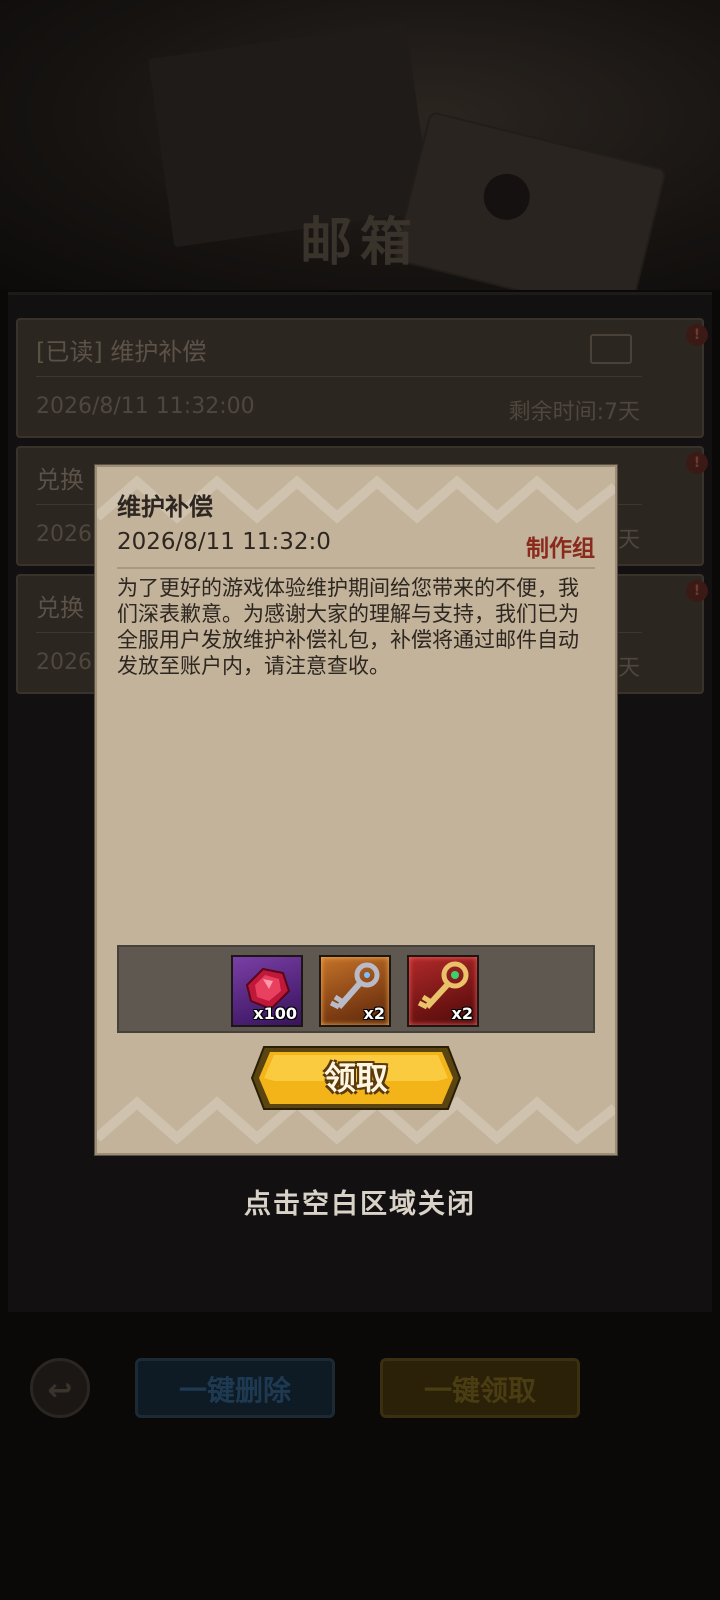 This screenshot has width=720, height=1600. What do you see at coordinates (145, 406) in the screenshot?
I see `mail-date: 2026/8/11 11:32:00` at bounding box center [145, 406].